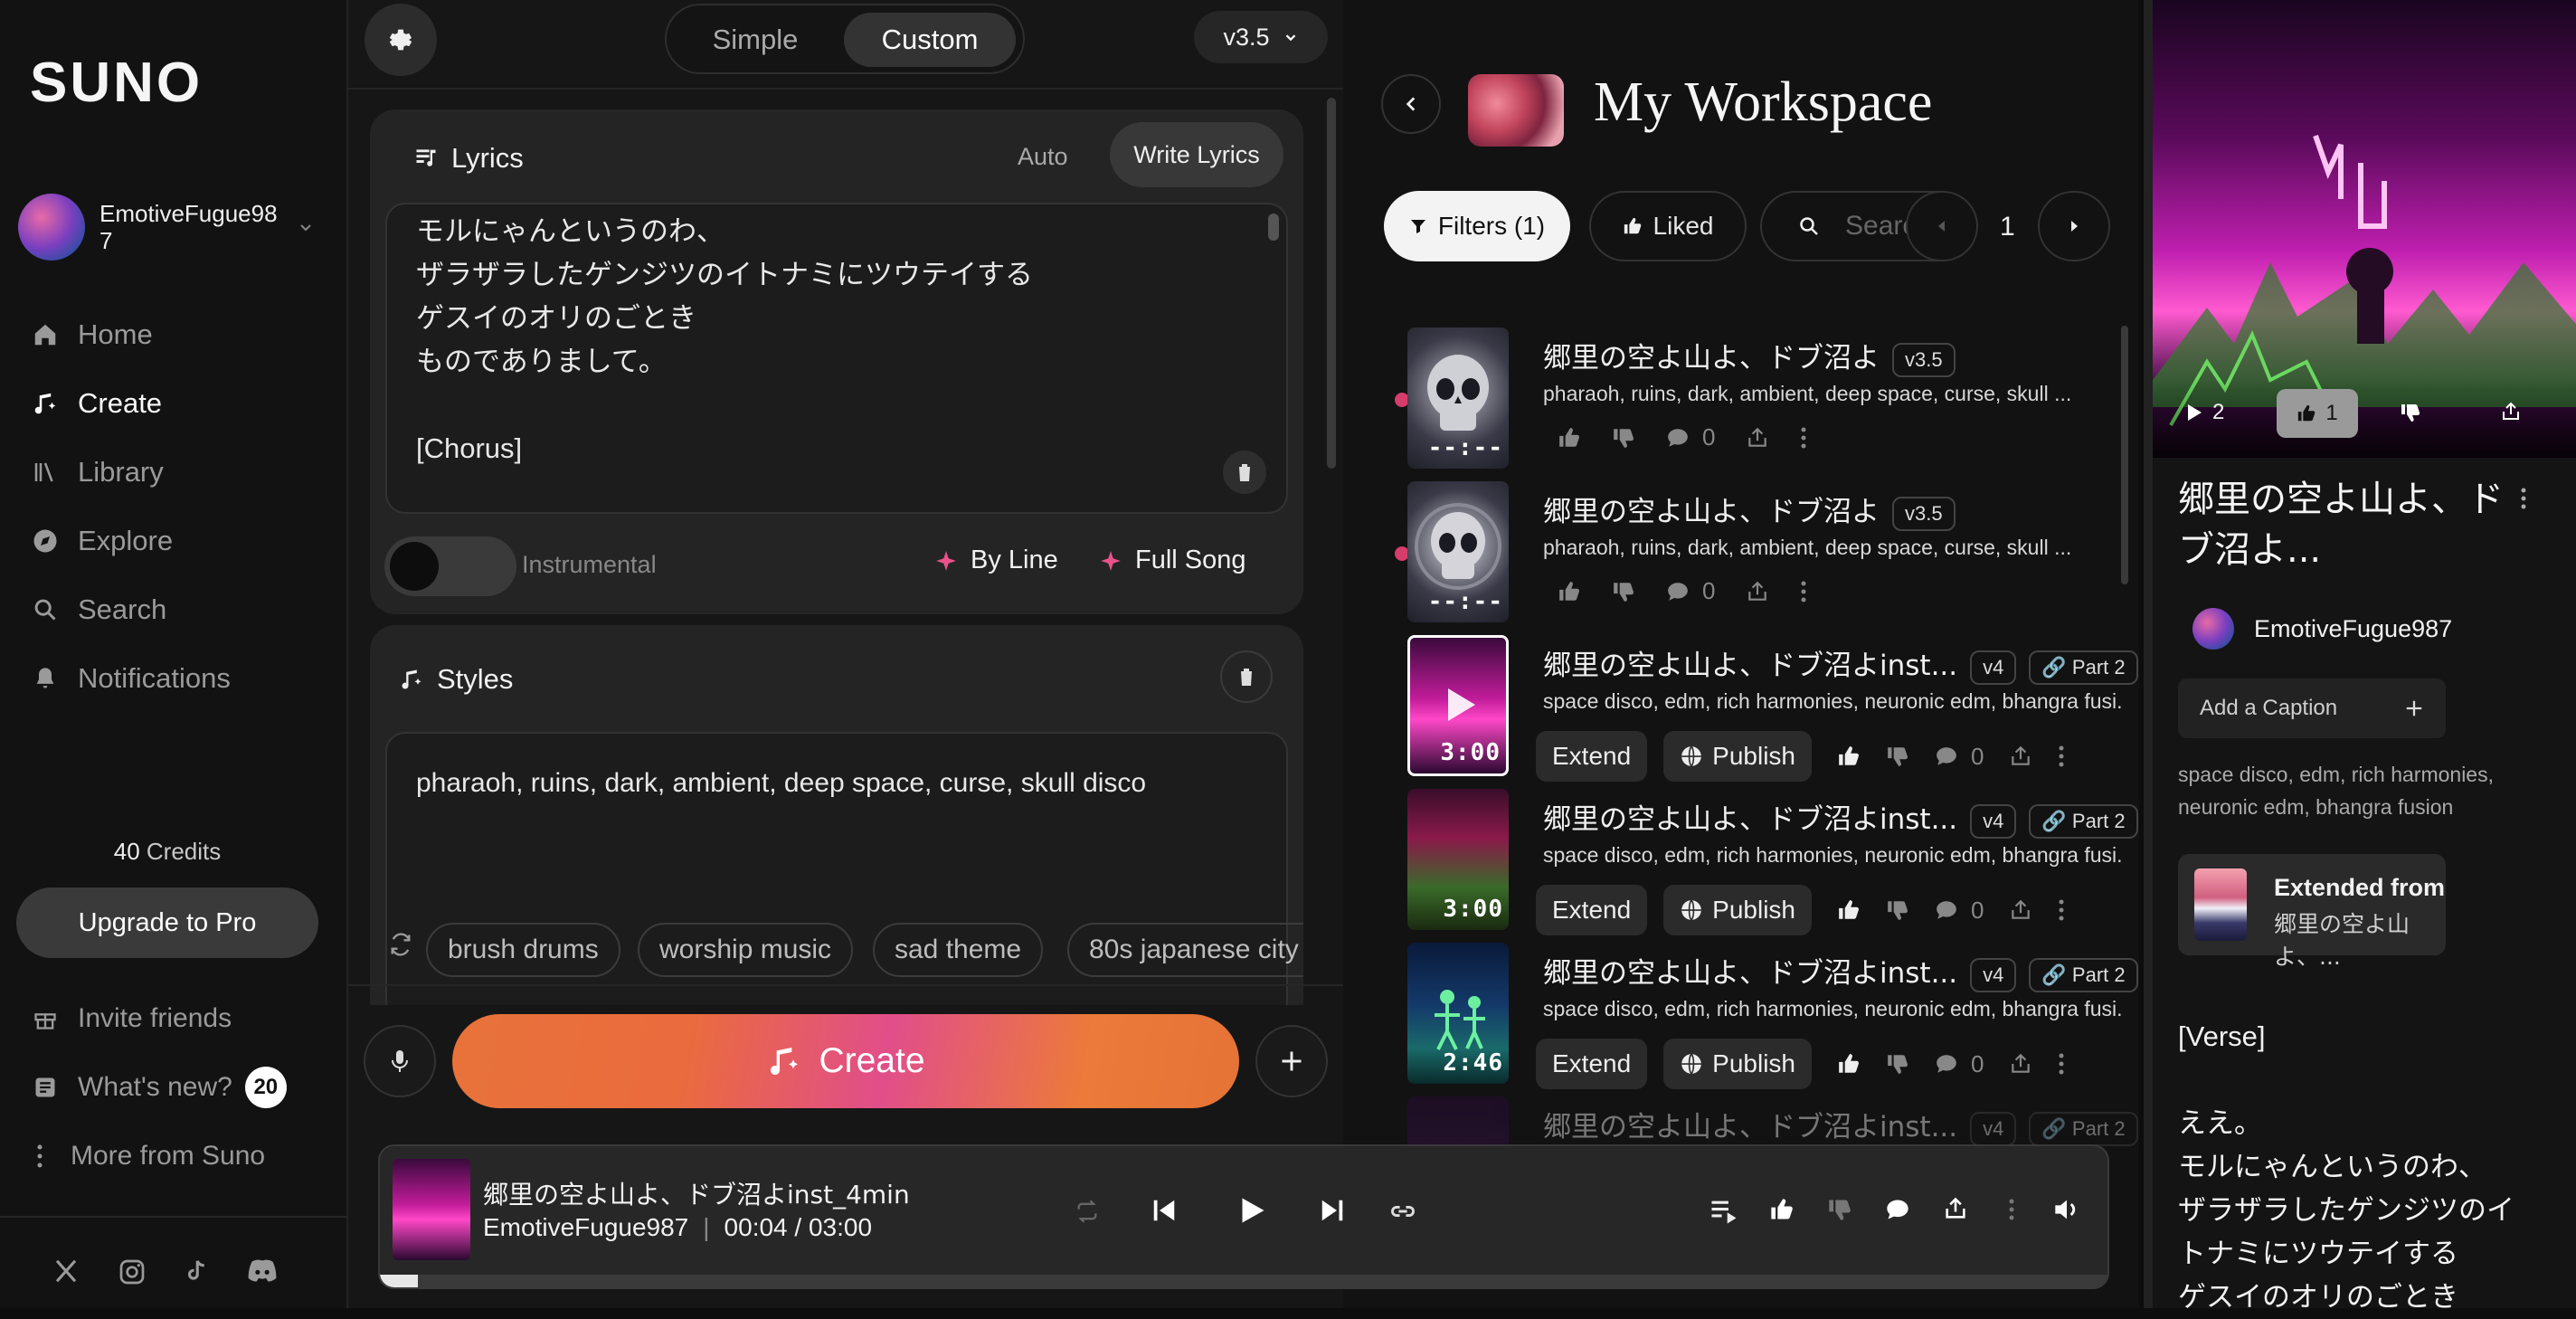 The width and height of the screenshot is (2576, 1319). What do you see at coordinates (2322, 629) in the screenshot?
I see `artist-link: EmotiveFugue987` at bounding box center [2322, 629].